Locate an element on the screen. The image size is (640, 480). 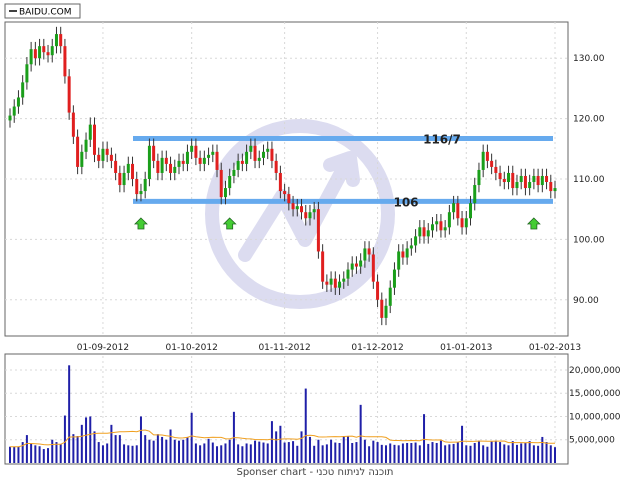
level-label: 106 is located at coordinates (405, 202).